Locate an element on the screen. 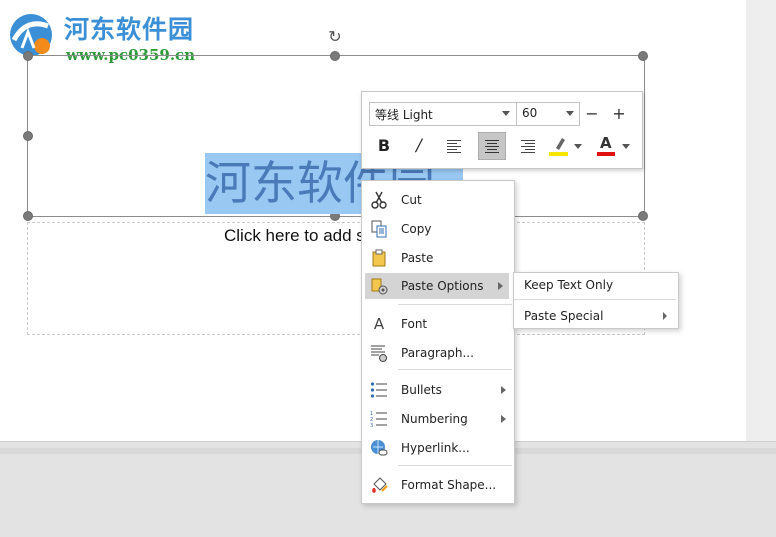 The height and width of the screenshot is (537, 776). align-right-button is located at coordinates (527, 146).